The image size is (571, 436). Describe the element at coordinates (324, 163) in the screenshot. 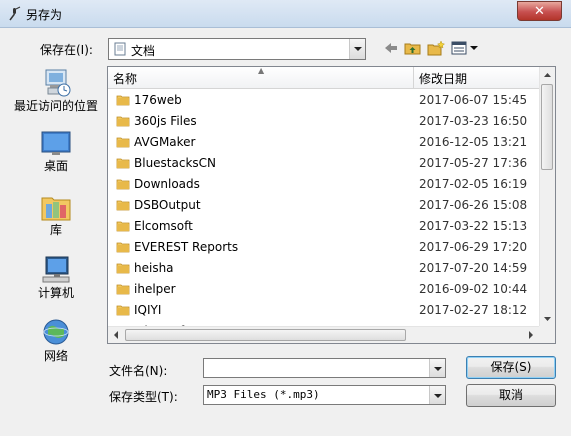

I see `file-row: BluestacksCN 2017-05-27 17:36` at that location.